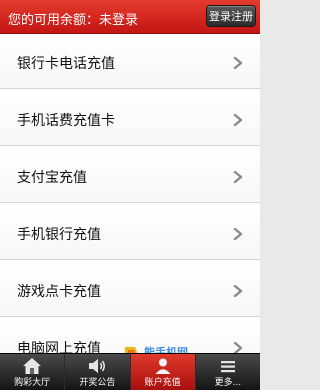 Image resolution: width=320 pixels, height=390 pixels. Describe the element at coordinates (163, 366) in the screenshot. I see `account-icon` at that location.